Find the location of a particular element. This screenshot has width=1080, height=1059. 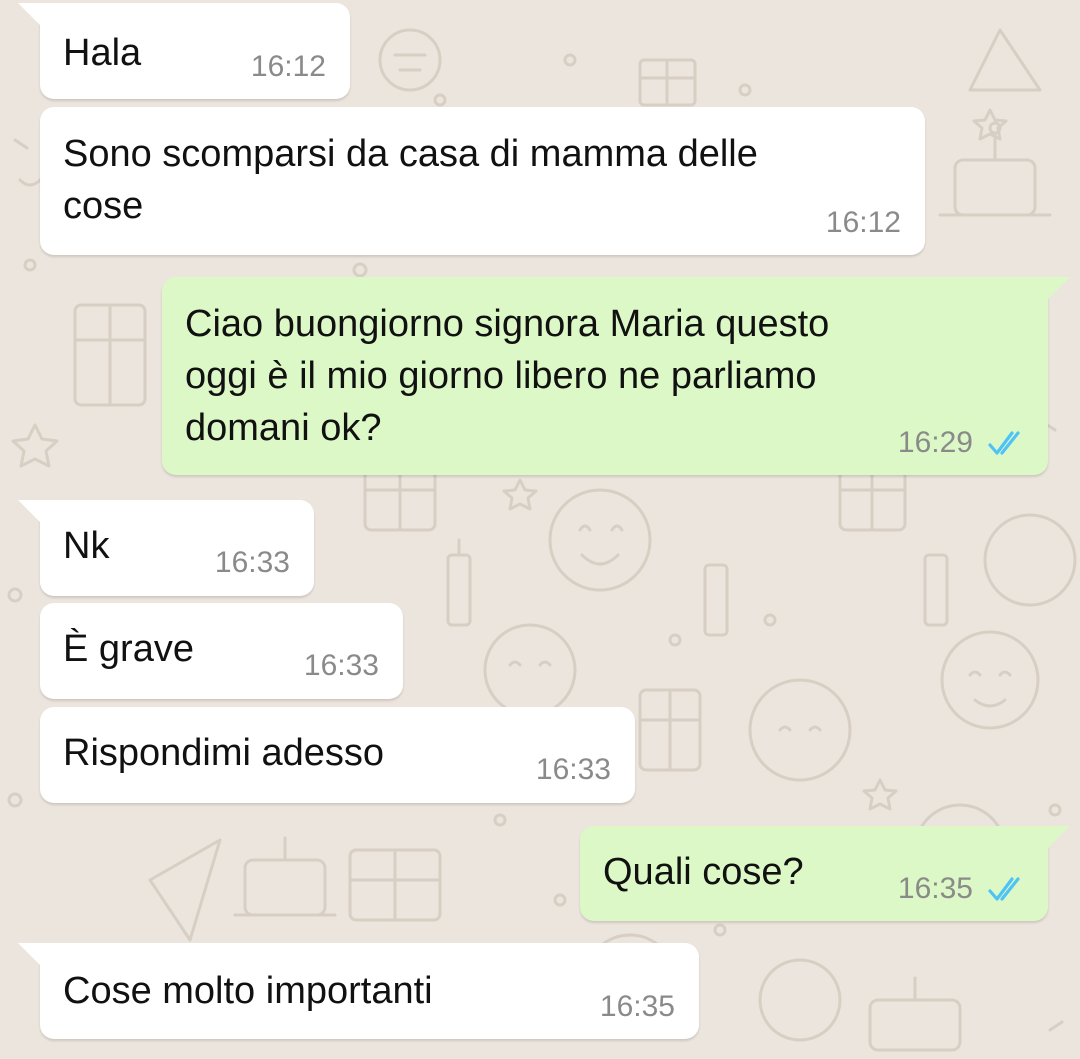

message-text: Cose molto importanti is located at coordinates (248, 991).